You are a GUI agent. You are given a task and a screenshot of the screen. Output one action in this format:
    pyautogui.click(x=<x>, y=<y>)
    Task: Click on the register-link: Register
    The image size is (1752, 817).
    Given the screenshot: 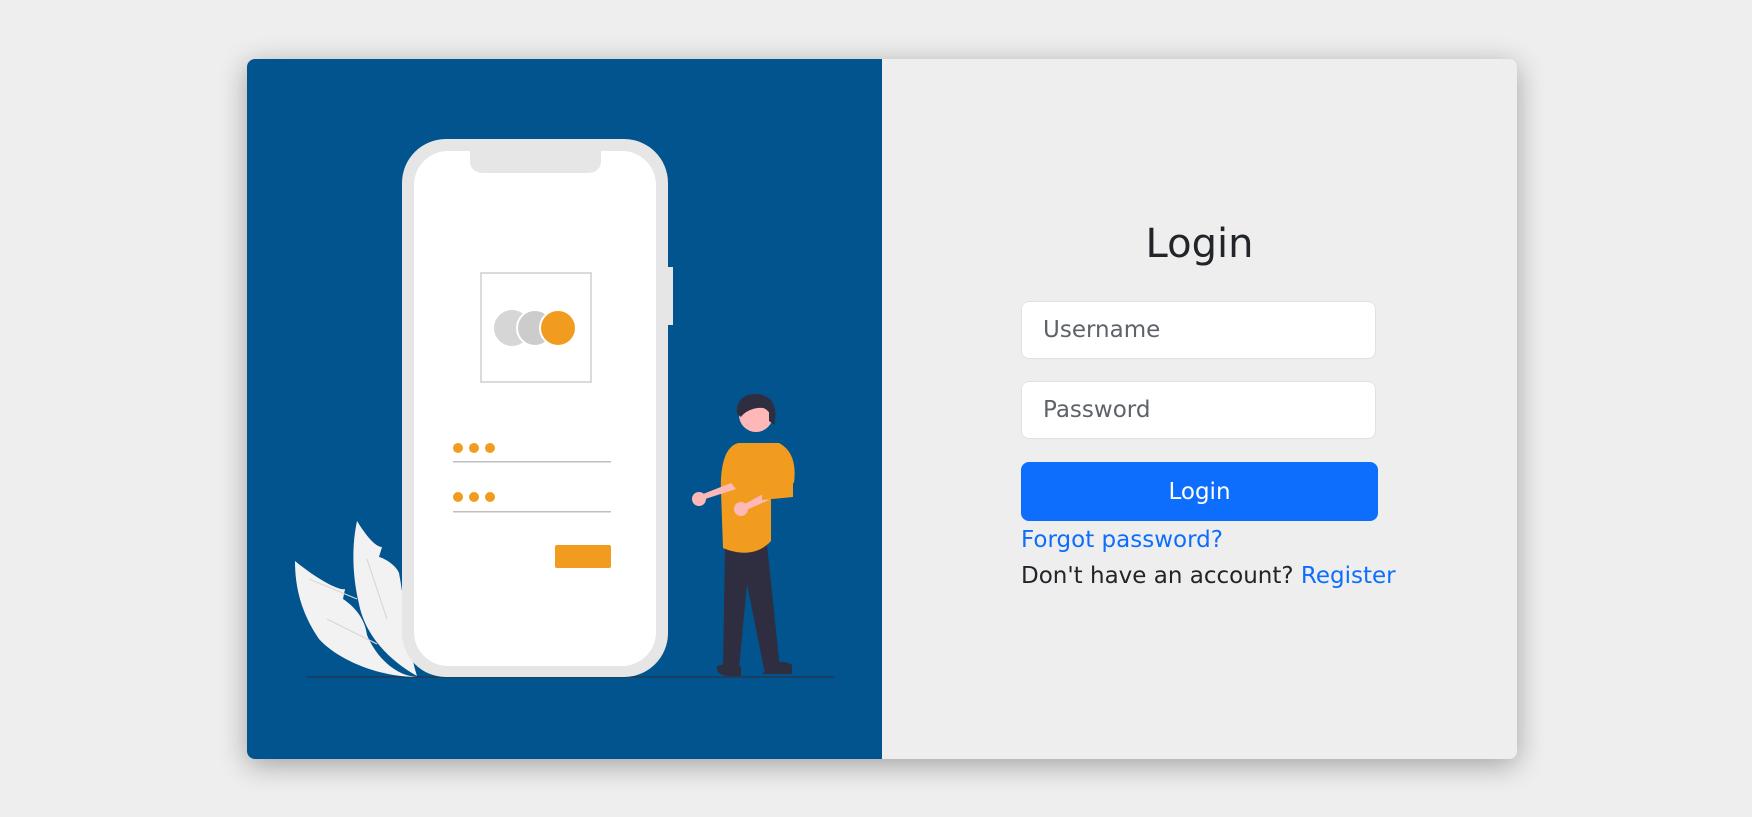 What is the action you would take?
    pyautogui.click(x=1348, y=576)
    